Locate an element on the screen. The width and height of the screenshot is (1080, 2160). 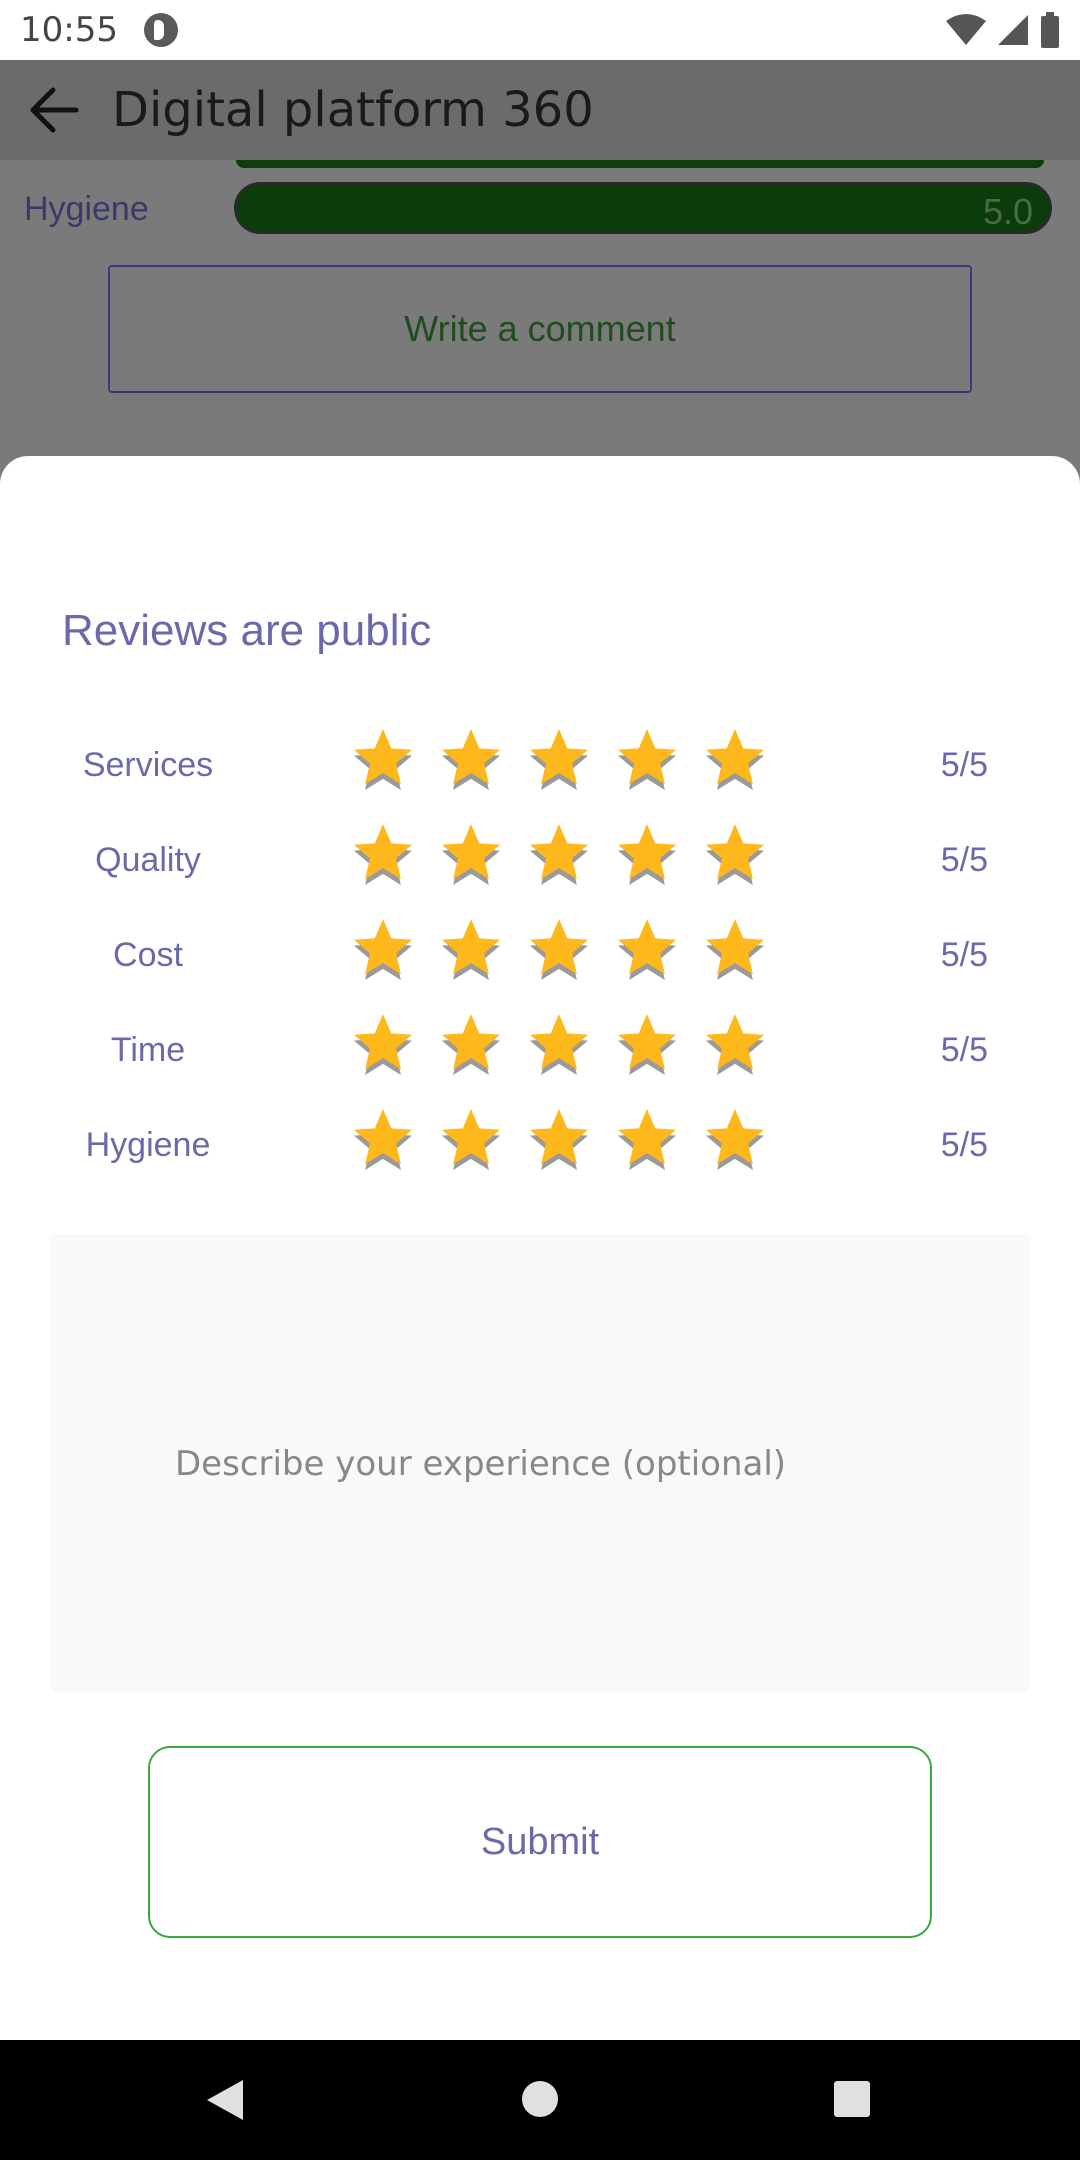
rating-label: Services is located at coordinates (148, 765).